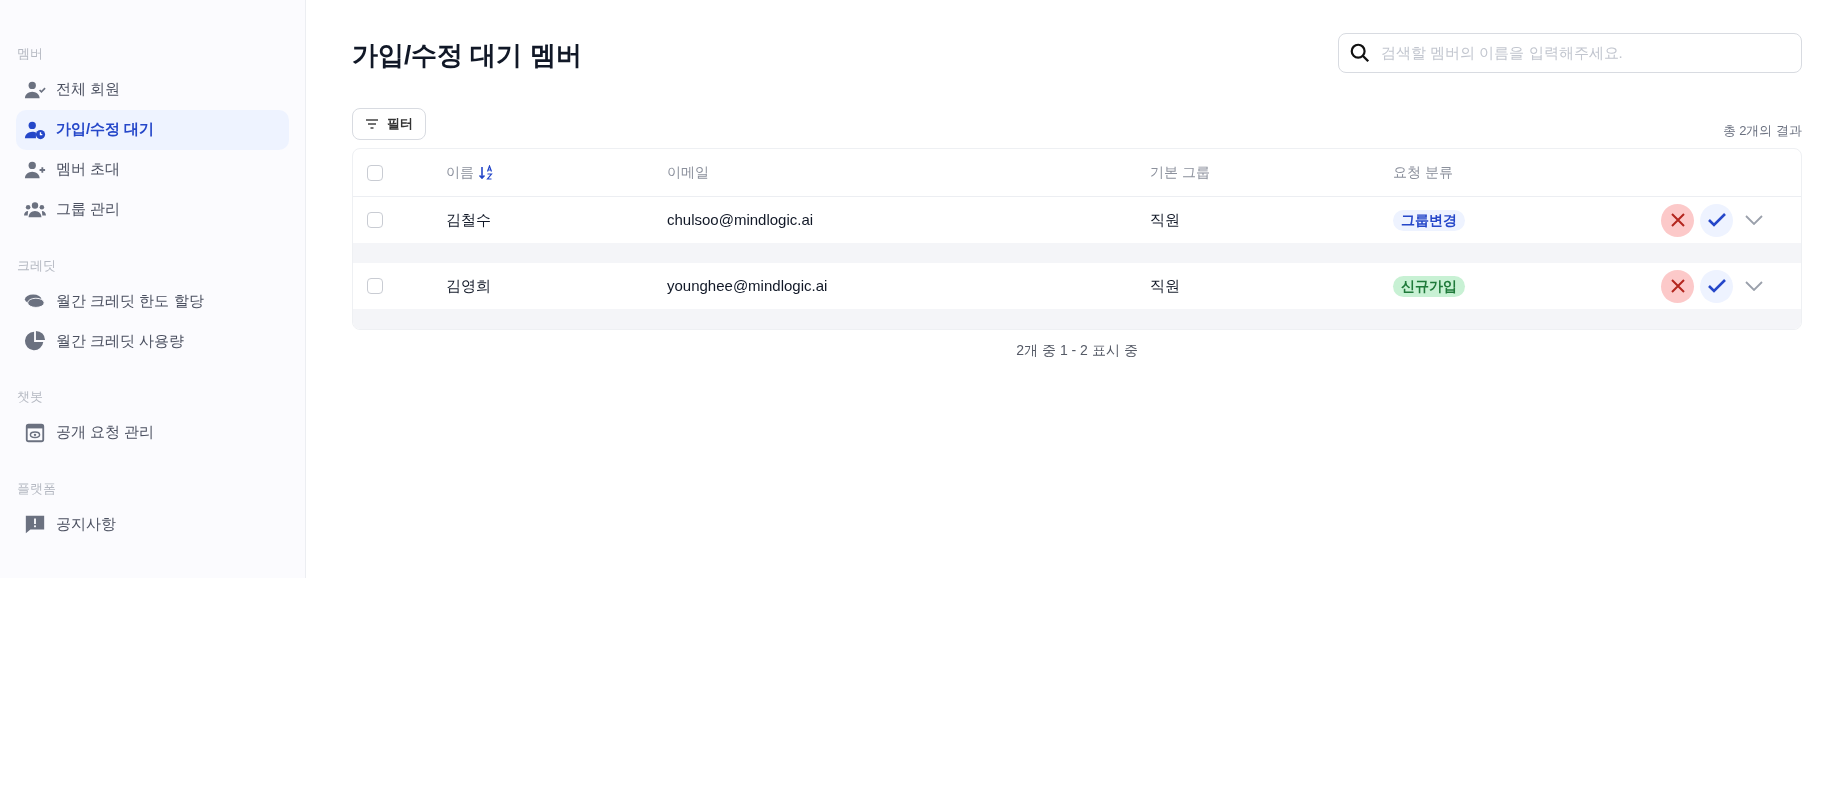  I want to click on sidebar-item: 공개 요청 관리, so click(152, 432).